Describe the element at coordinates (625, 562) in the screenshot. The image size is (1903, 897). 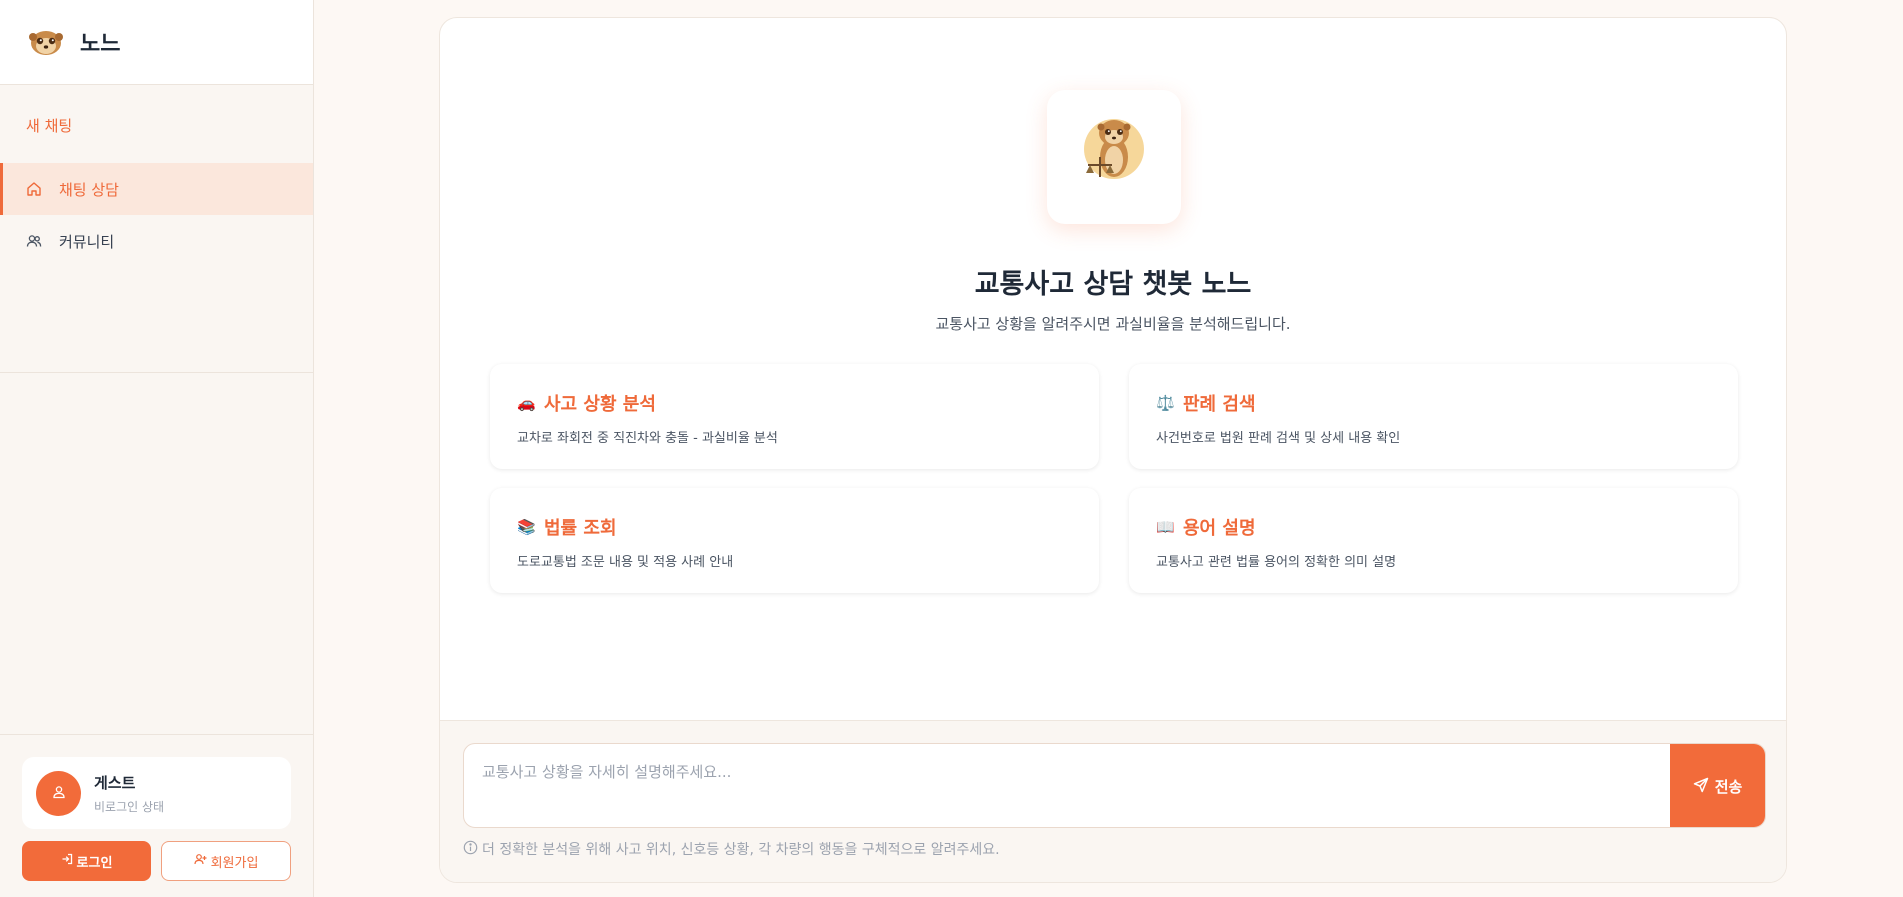
I see `card-description: 도로교통법 조문 내용 및 적용 사례 안내` at that location.